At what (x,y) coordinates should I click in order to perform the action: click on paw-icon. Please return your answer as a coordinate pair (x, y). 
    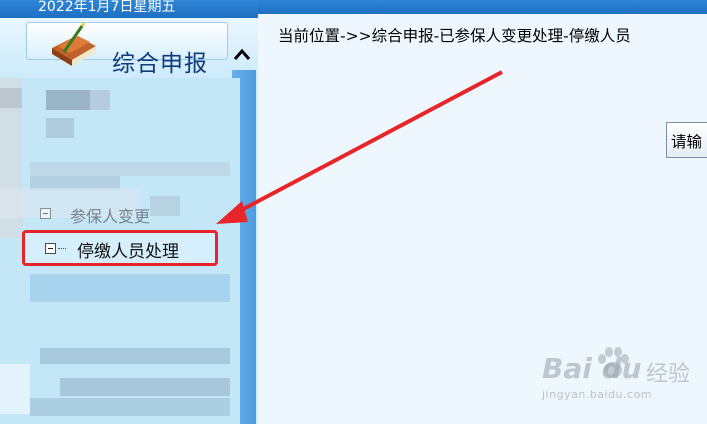
    Looking at the image, I should click on (613, 362).